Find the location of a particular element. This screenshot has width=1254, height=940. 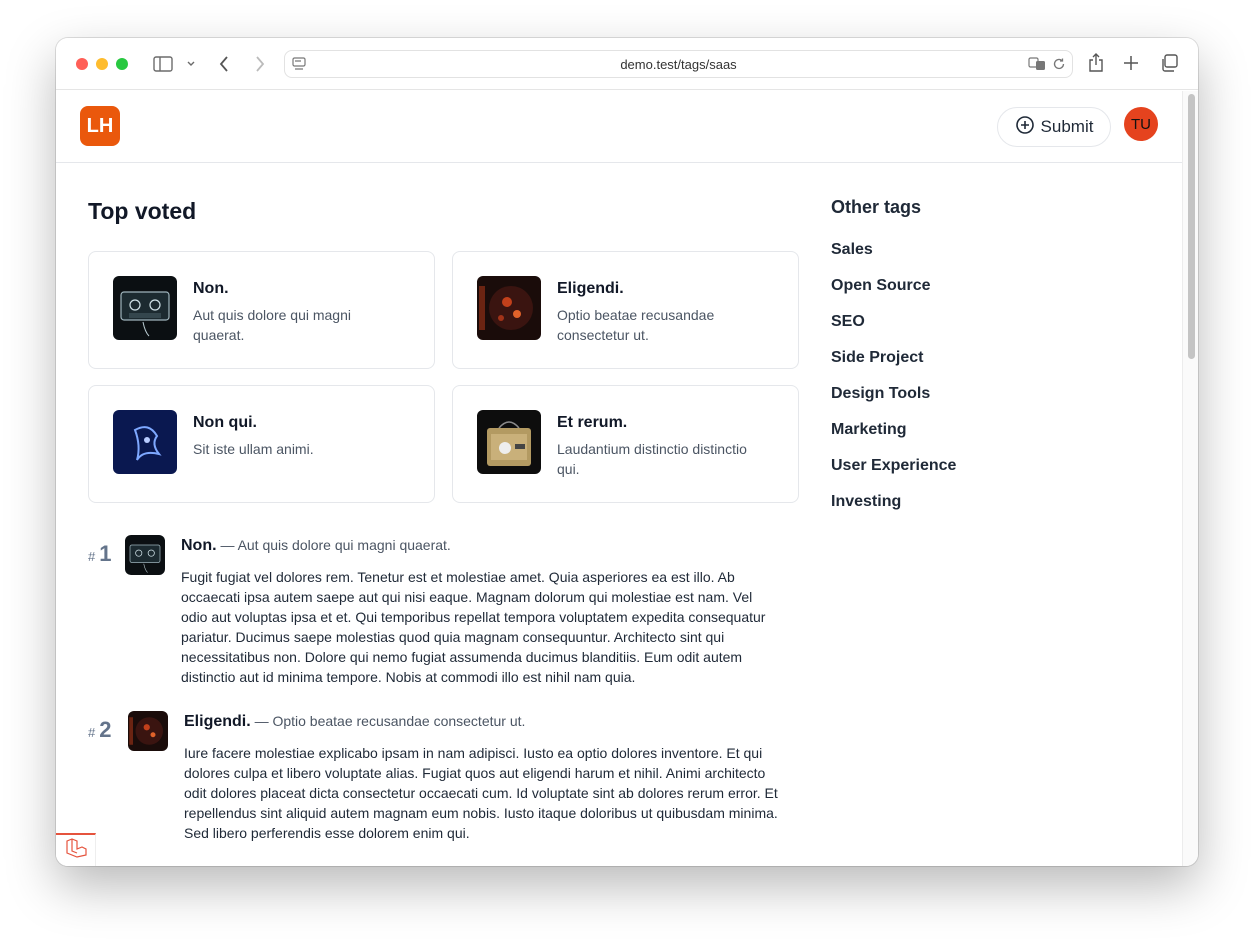

tag-link: User Experience is located at coordinates (893, 466).